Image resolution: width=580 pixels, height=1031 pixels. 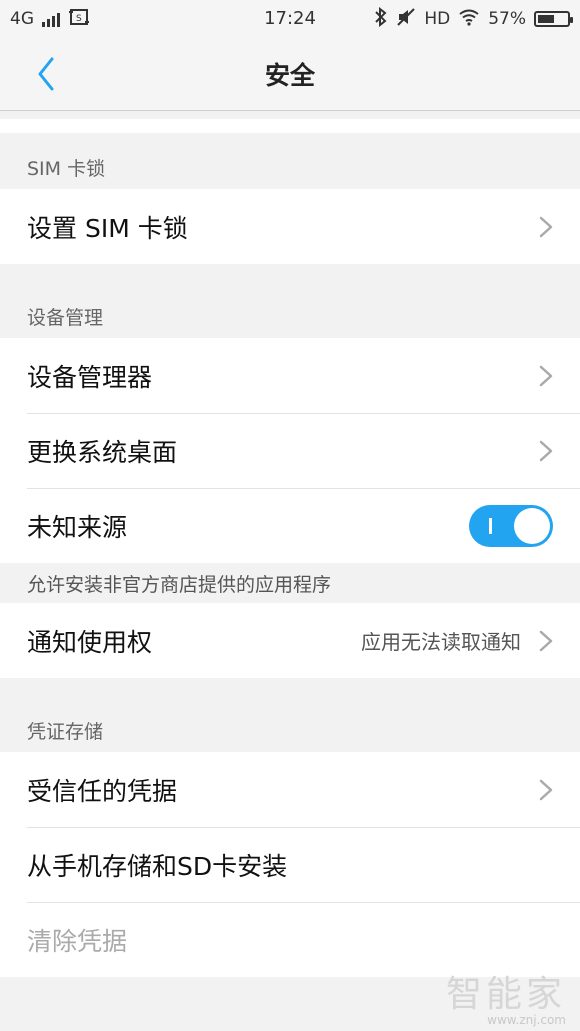 What do you see at coordinates (157, 866) in the screenshot?
I see `list-item-label: 从手机存储和SD卡安装` at bounding box center [157, 866].